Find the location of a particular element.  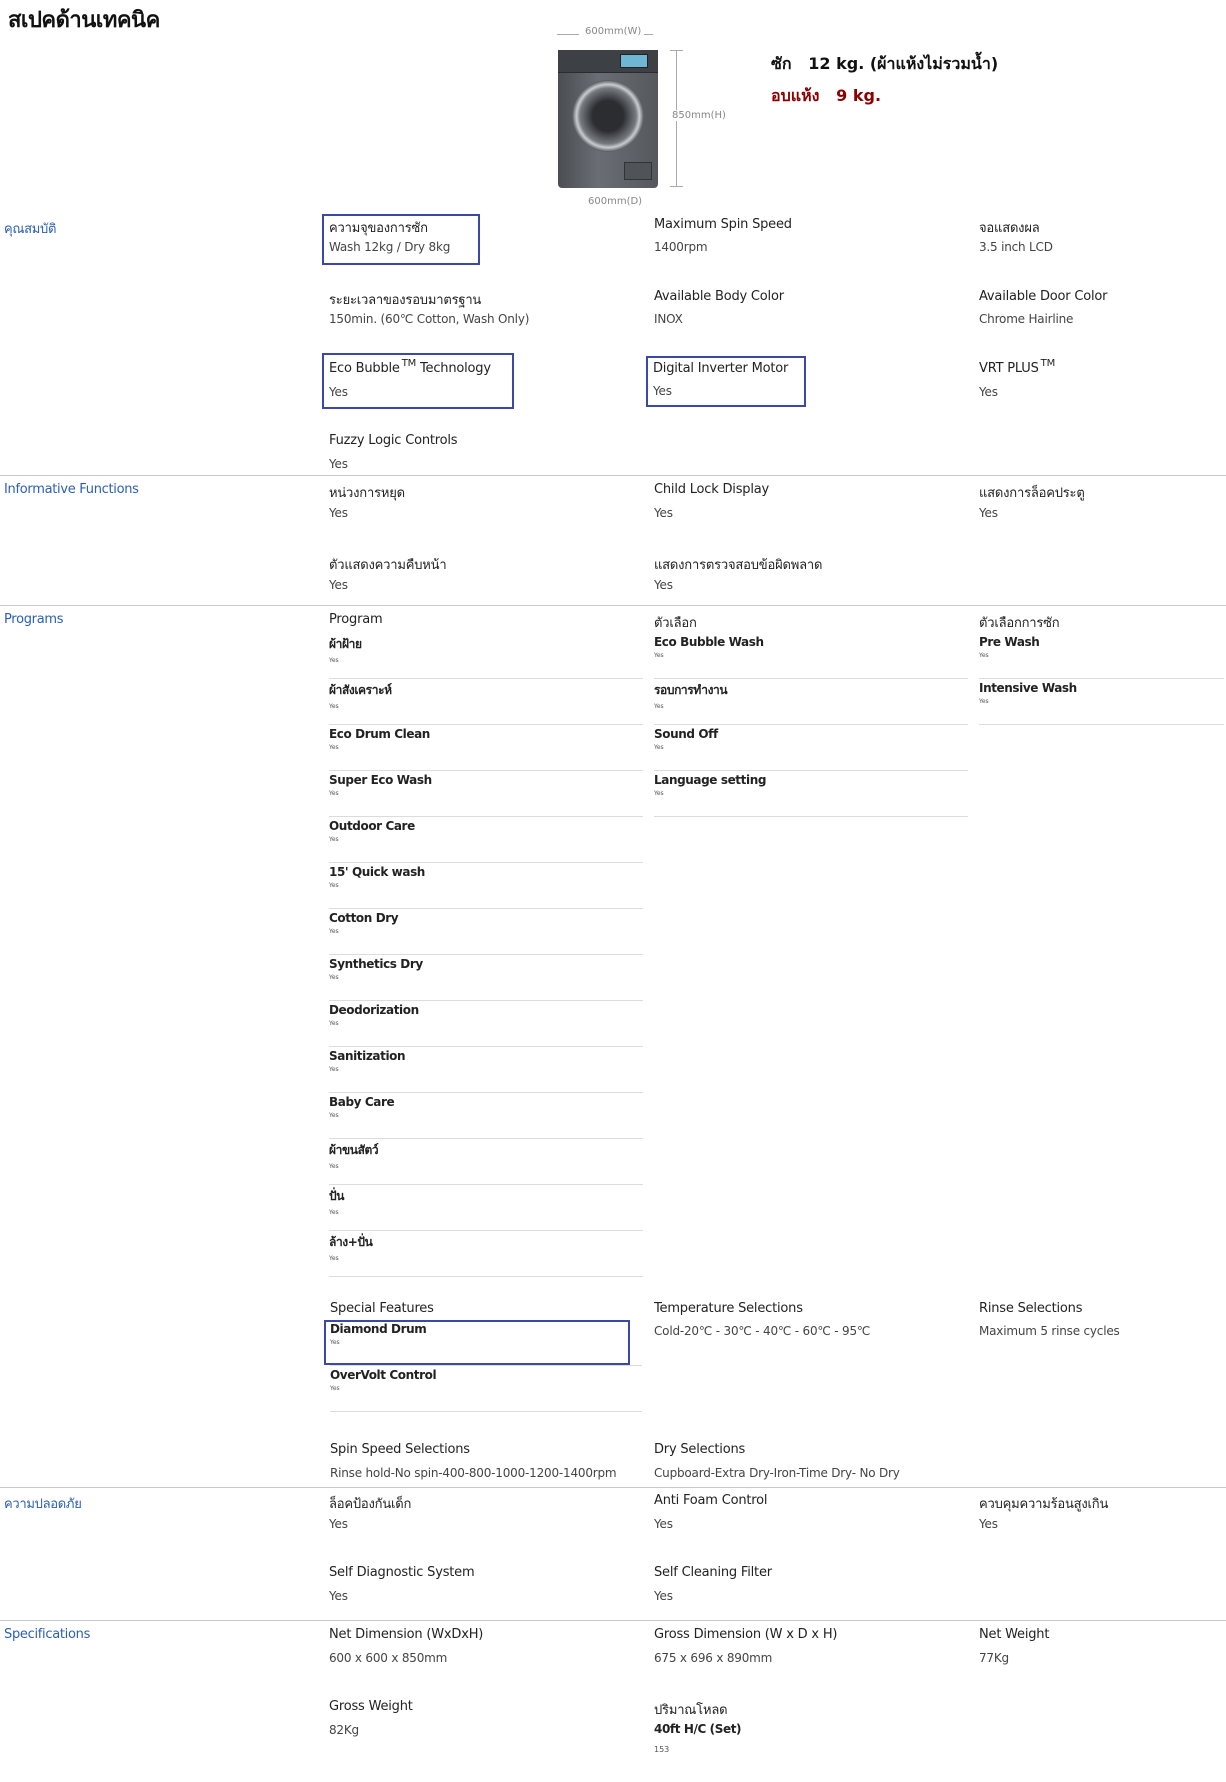

list-item: Deodorization Yes is located at coordinates (486, 1026).